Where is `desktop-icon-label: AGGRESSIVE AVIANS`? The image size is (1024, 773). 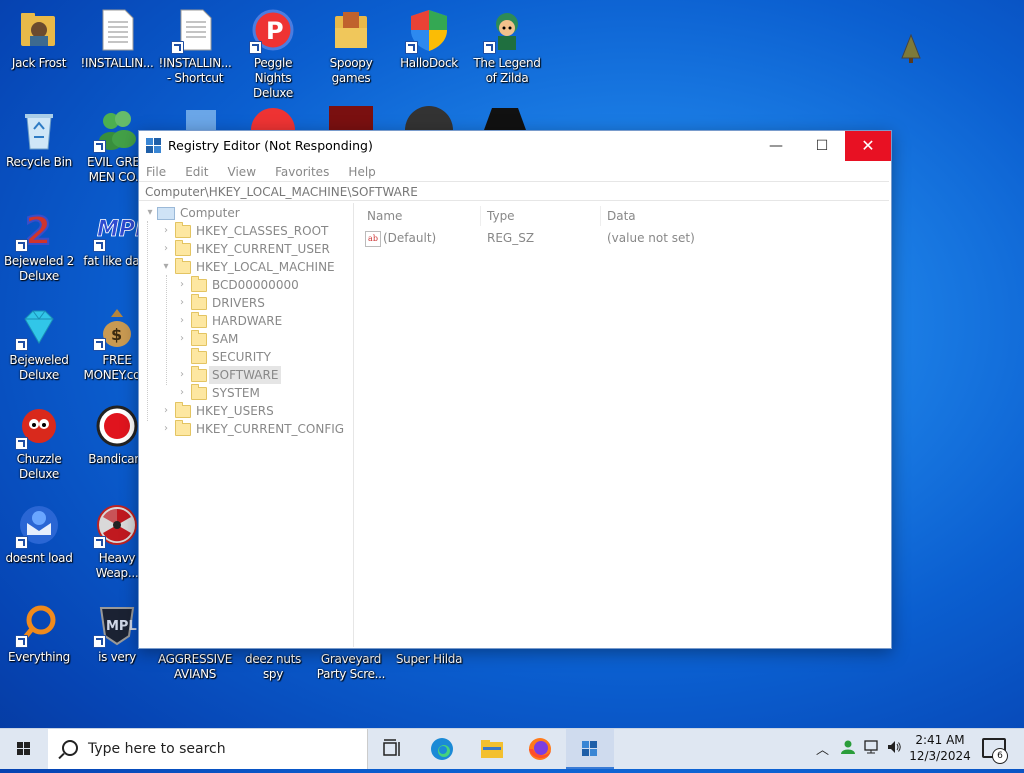
desktop-icon-label: AGGRESSIVE AVIANS is located at coordinates (195, 666).